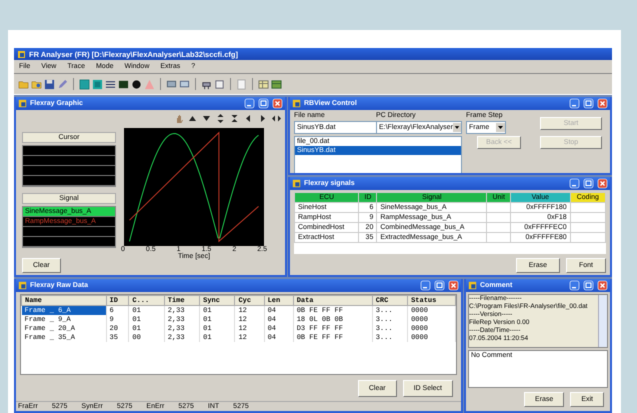  Describe the element at coordinates (136, 84) in the screenshot. I see `dot-icon` at that location.